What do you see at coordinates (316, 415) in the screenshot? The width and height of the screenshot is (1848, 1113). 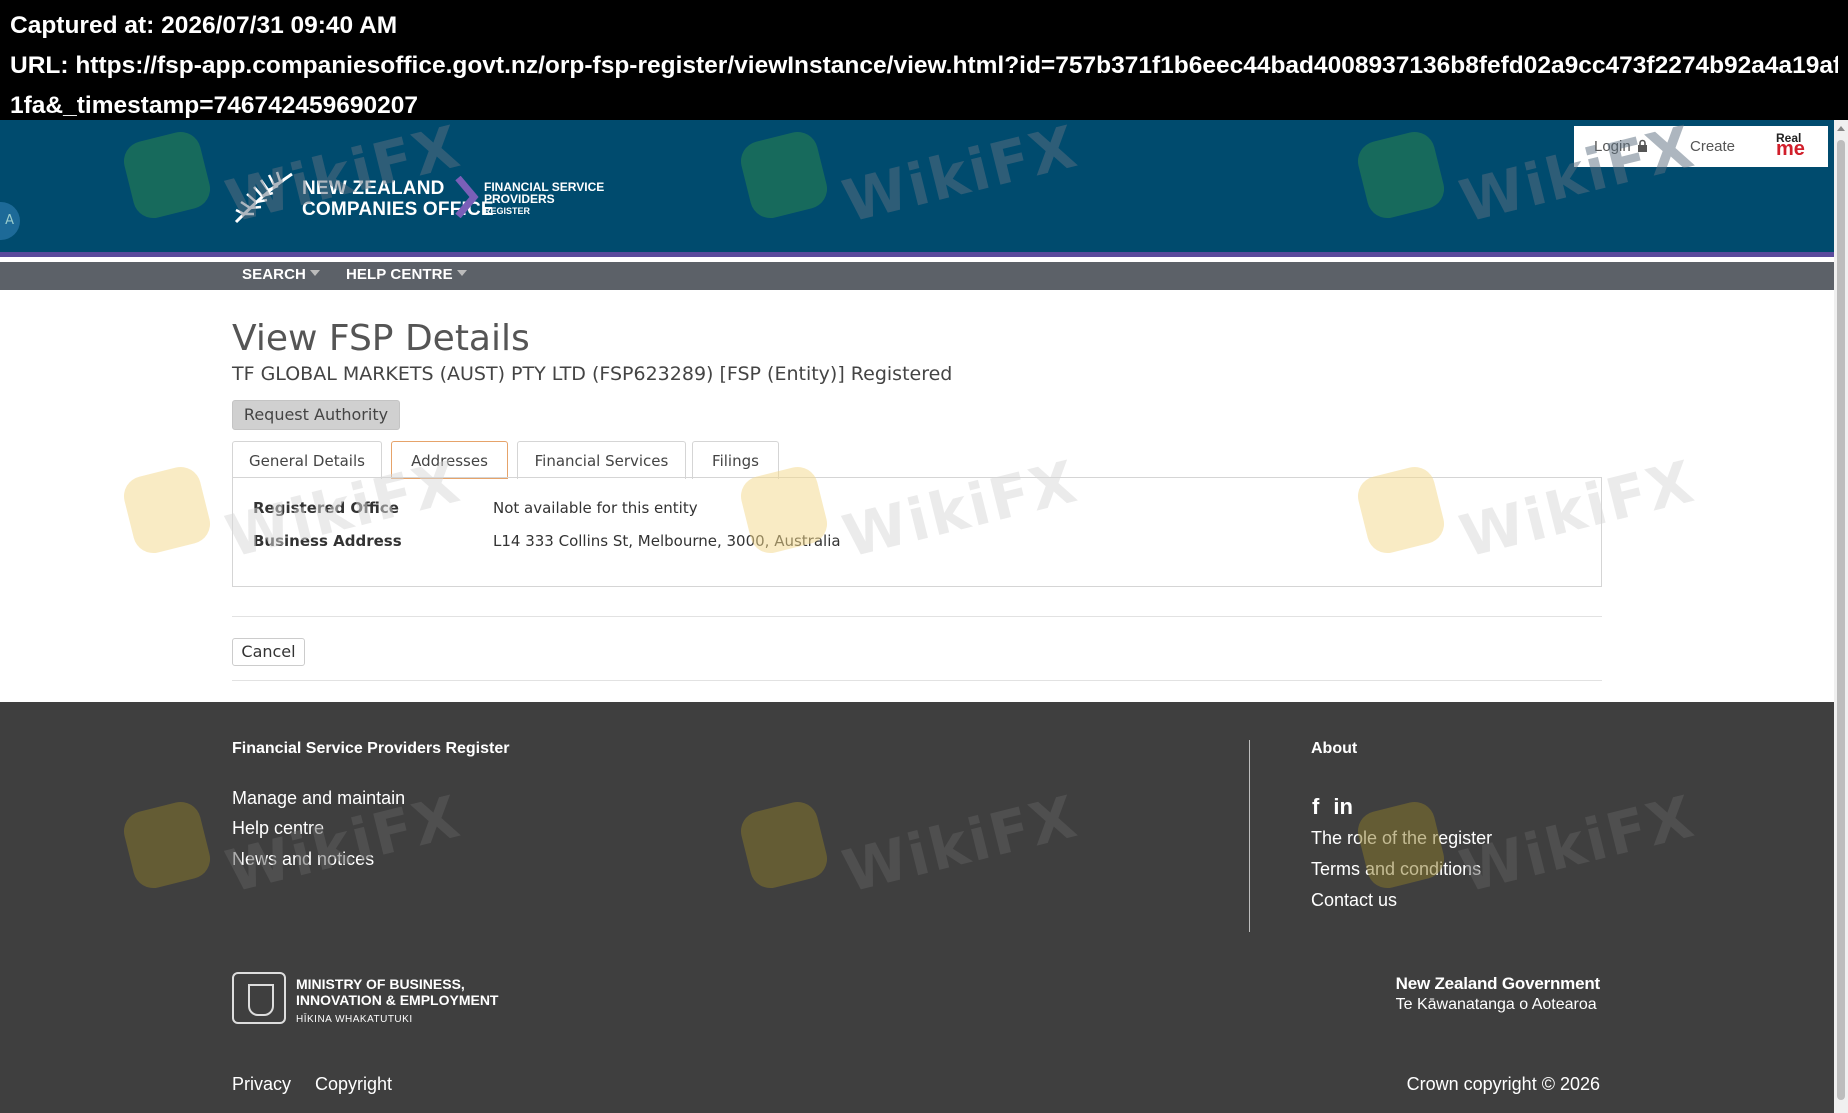 I see `request-authority-button: Request Authority` at bounding box center [316, 415].